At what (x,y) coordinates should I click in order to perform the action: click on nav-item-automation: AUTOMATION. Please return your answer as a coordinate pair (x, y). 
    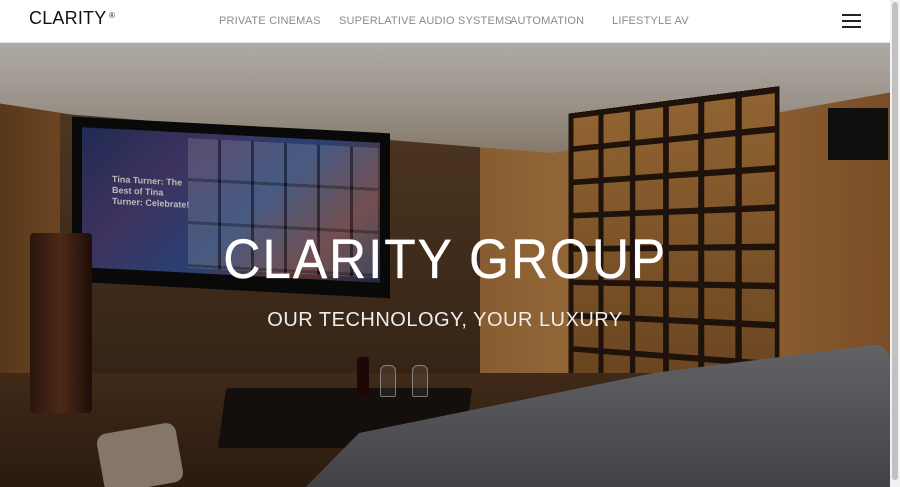
    Looking at the image, I should click on (547, 21).